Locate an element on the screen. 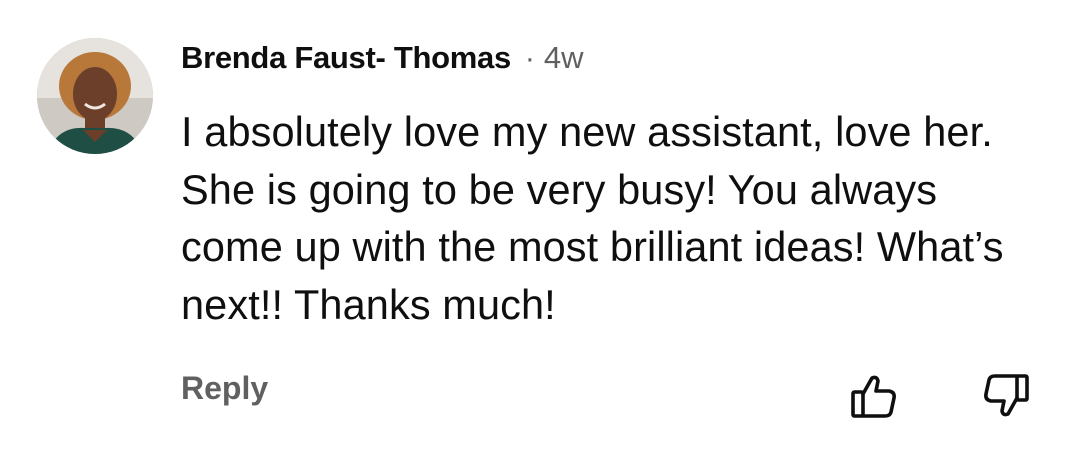 Image resolution: width=1080 pixels, height=456 pixels. thumbs-up-icon is located at coordinates (873, 396).